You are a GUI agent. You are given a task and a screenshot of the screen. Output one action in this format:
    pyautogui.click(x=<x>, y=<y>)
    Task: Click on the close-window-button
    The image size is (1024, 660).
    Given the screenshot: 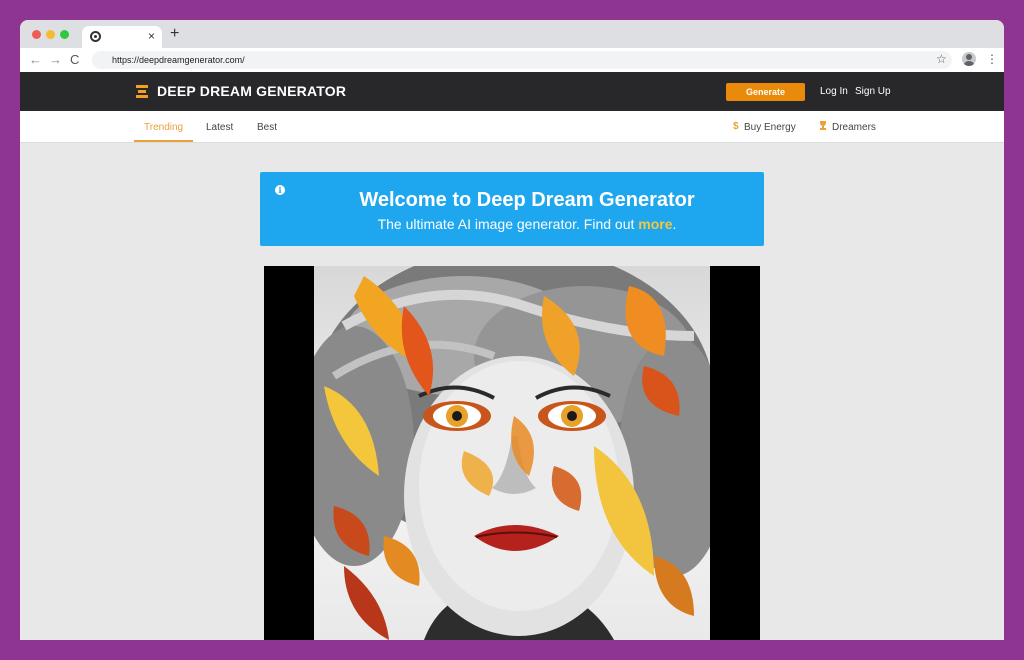 What is the action you would take?
    pyautogui.click(x=36, y=34)
    